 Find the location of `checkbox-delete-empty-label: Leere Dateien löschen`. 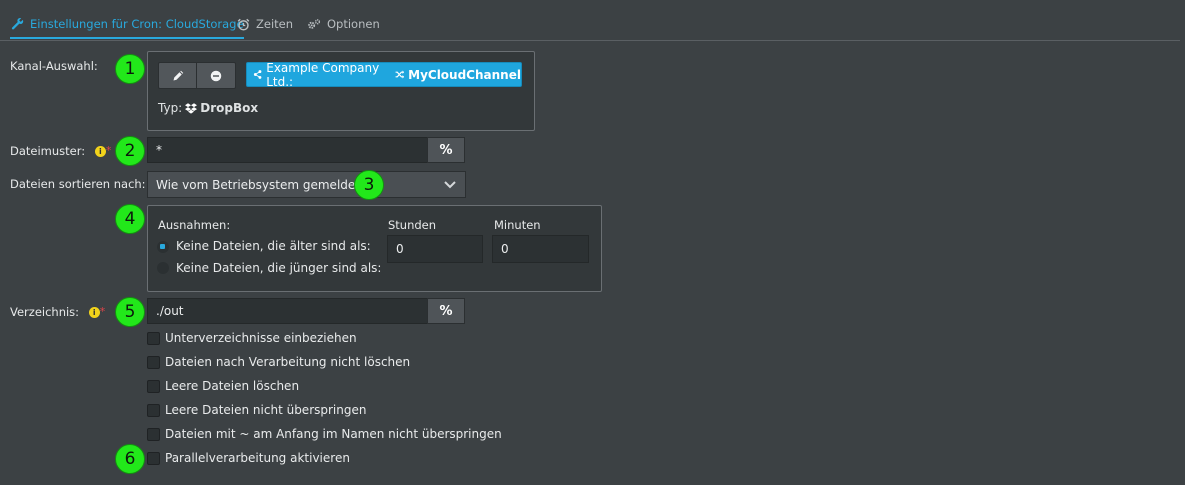

checkbox-delete-empty-label: Leere Dateien löschen is located at coordinates (232, 386).